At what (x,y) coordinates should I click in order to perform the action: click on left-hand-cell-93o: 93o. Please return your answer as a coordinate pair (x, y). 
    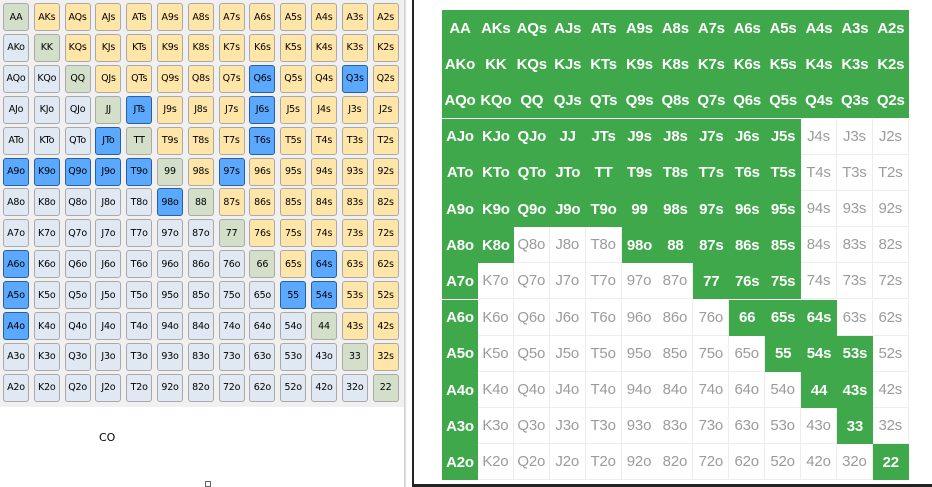
    Looking at the image, I should click on (170, 356).